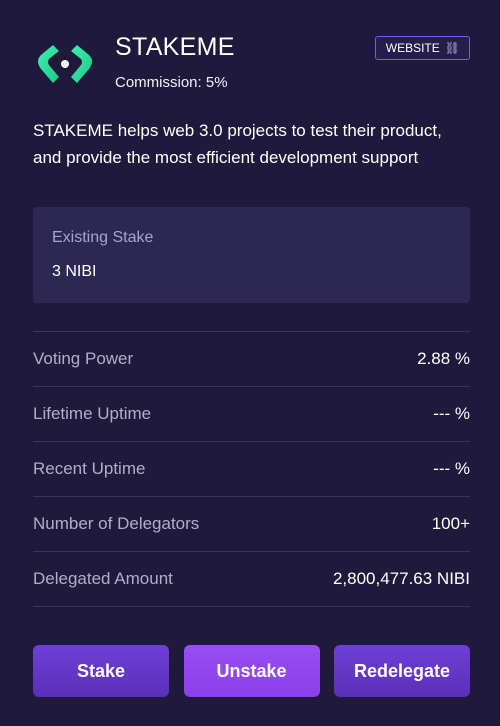  Describe the element at coordinates (450, 523) in the screenshot. I see `stat-value: 100+` at that location.